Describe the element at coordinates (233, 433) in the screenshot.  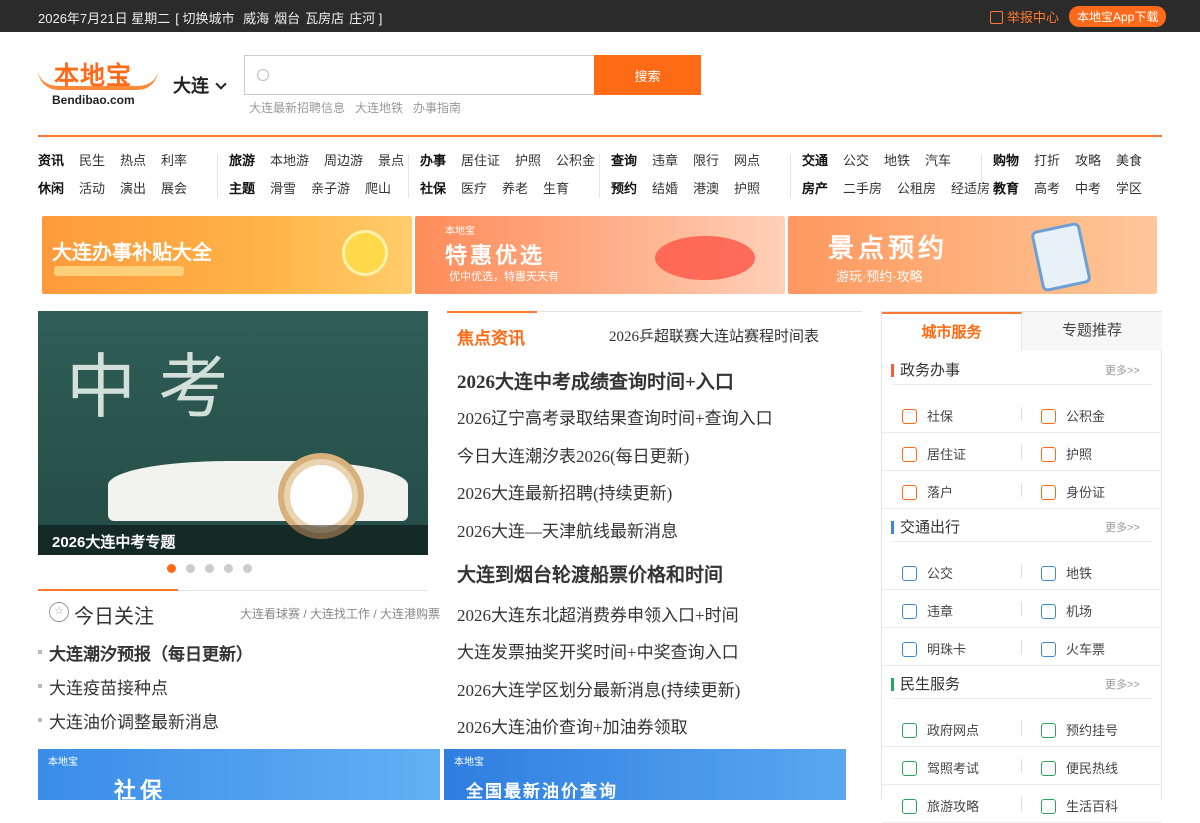
I see `carousel-slide: 中 考 2026大连中考专题` at that location.